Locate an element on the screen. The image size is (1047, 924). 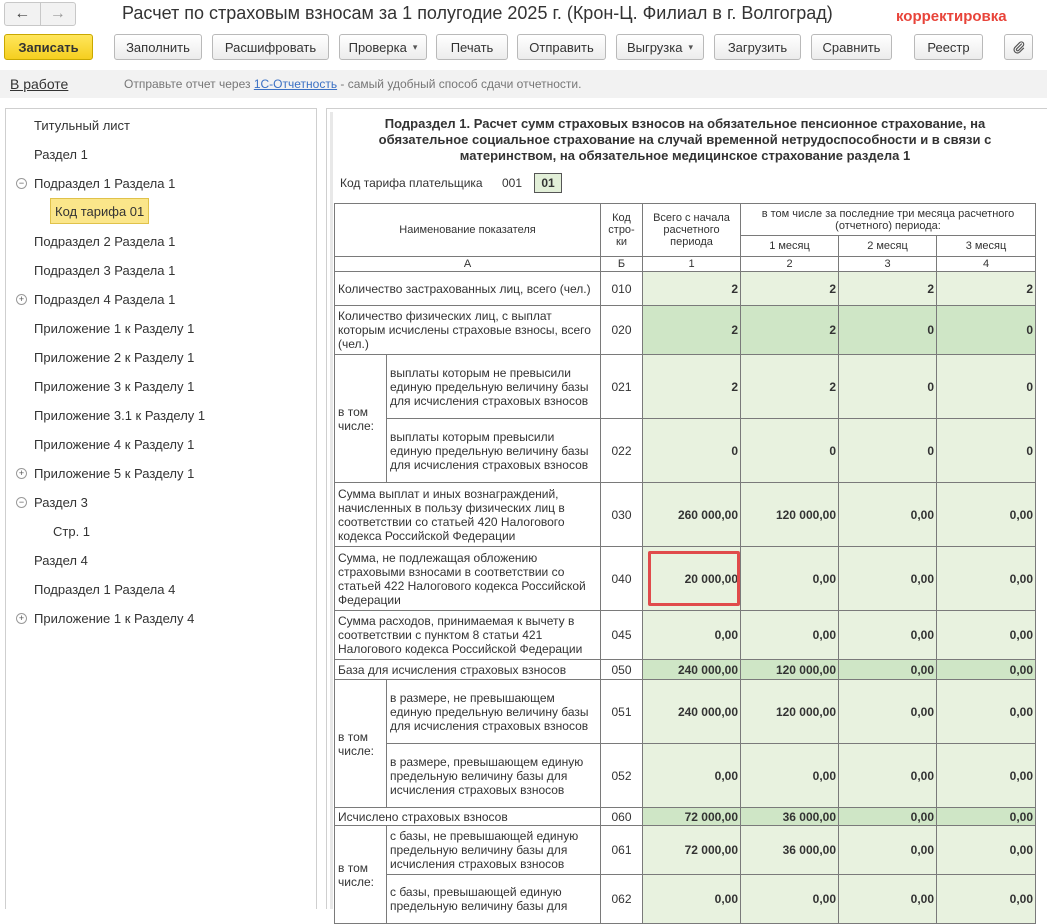
tree-item-appendix-3: Приложение 3 к Разделу 1 is located at coordinates (114, 386).